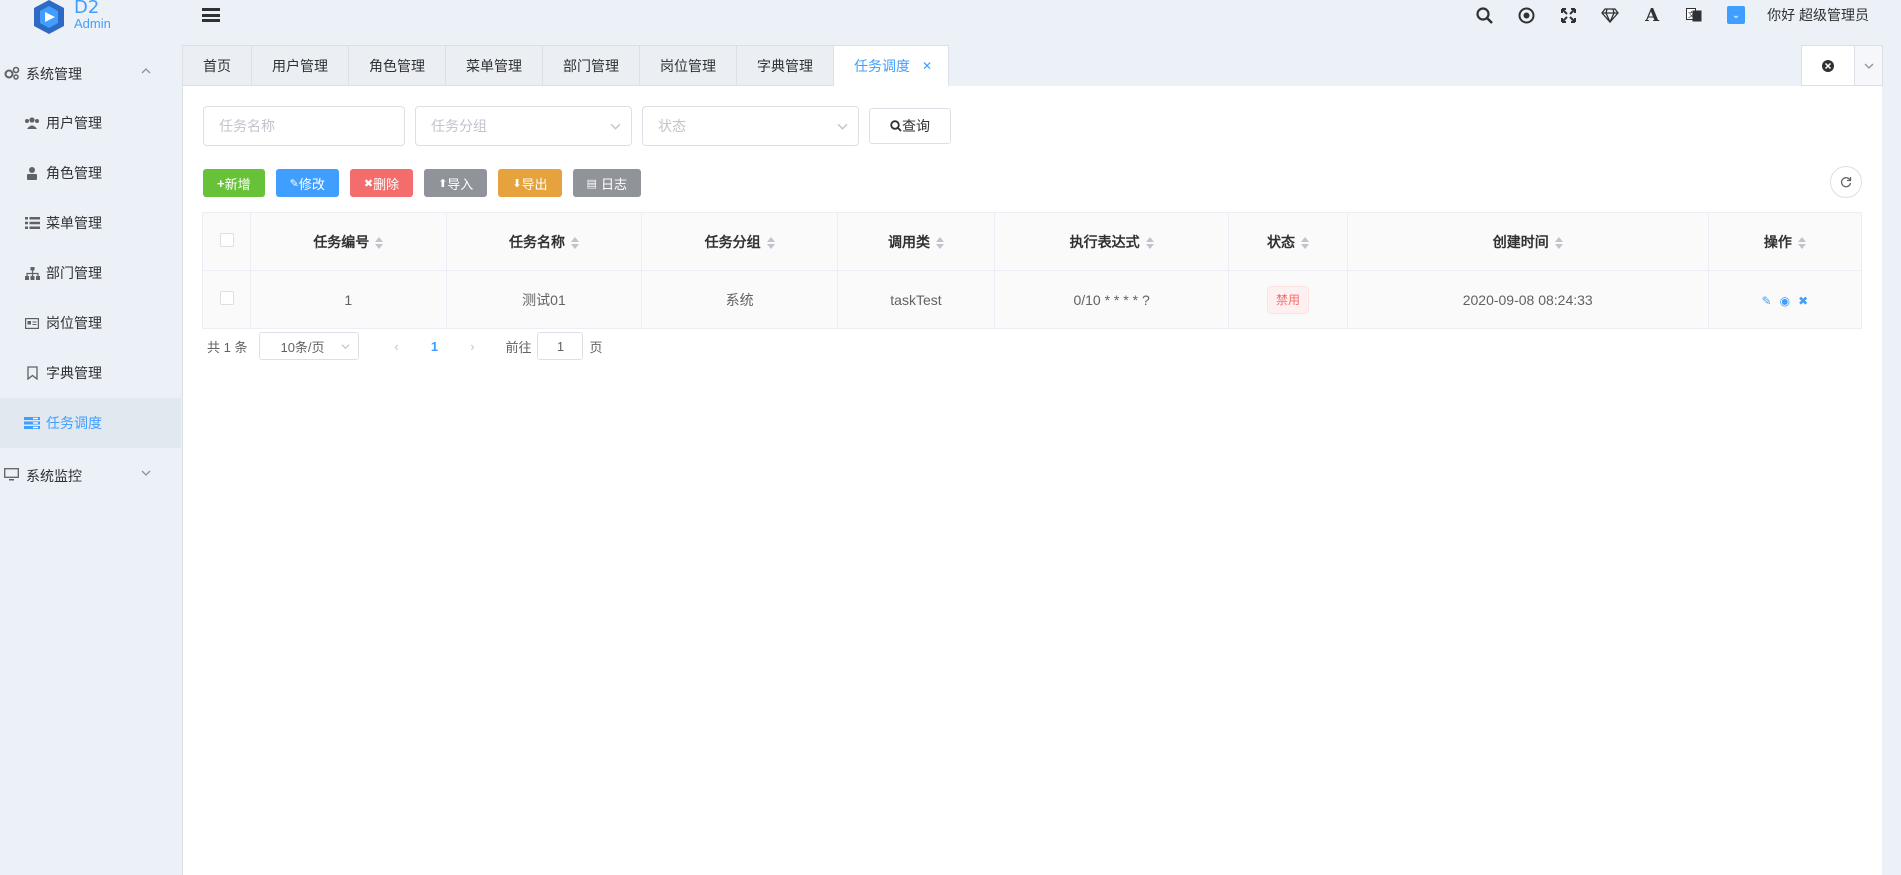  I want to click on column-label: 任务名称, so click(536, 241).